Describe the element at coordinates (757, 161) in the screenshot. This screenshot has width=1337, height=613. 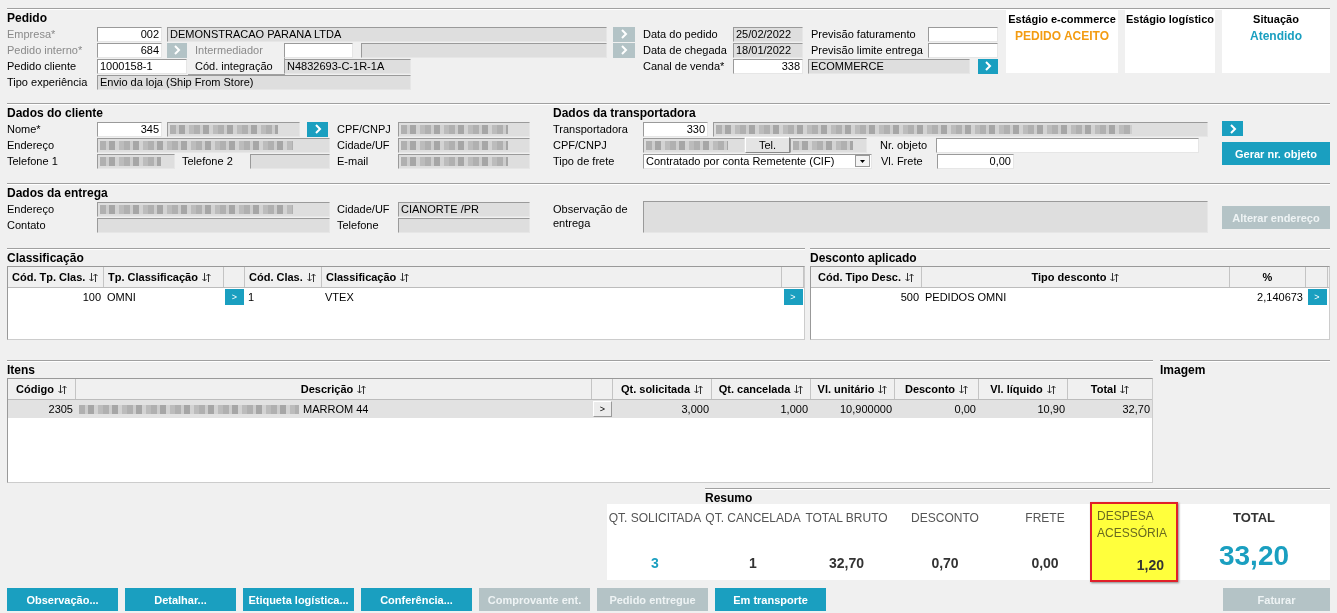
I see `dropdown-field: Contratado por conta Remetente (CIF)` at that location.